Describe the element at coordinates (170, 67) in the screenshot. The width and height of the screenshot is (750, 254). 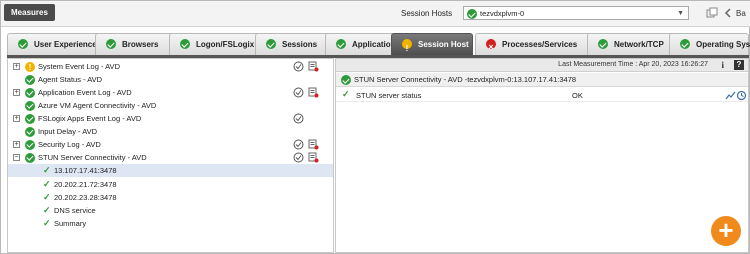
I see `tree-item-system-event-log: + System Event Log - AVD` at that location.